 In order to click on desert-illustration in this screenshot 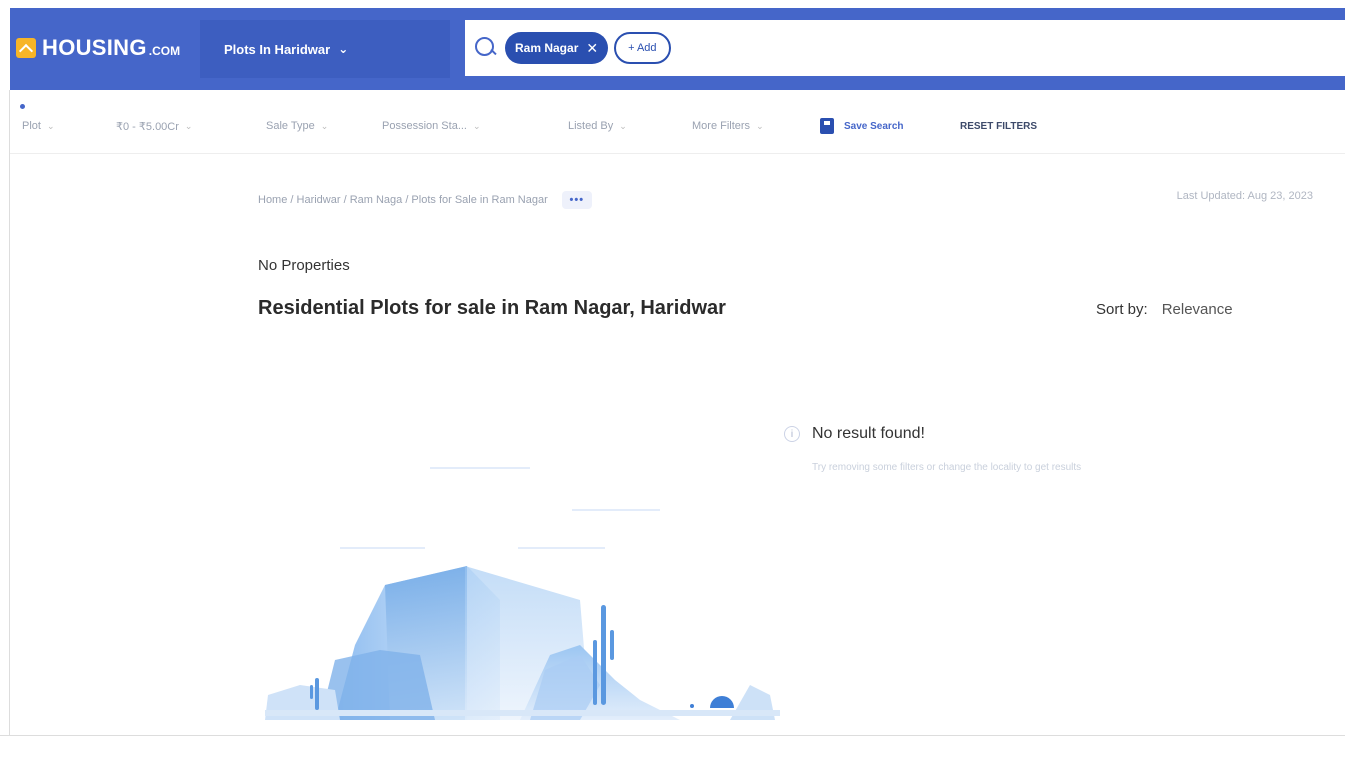, I will do `click(522, 593)`.